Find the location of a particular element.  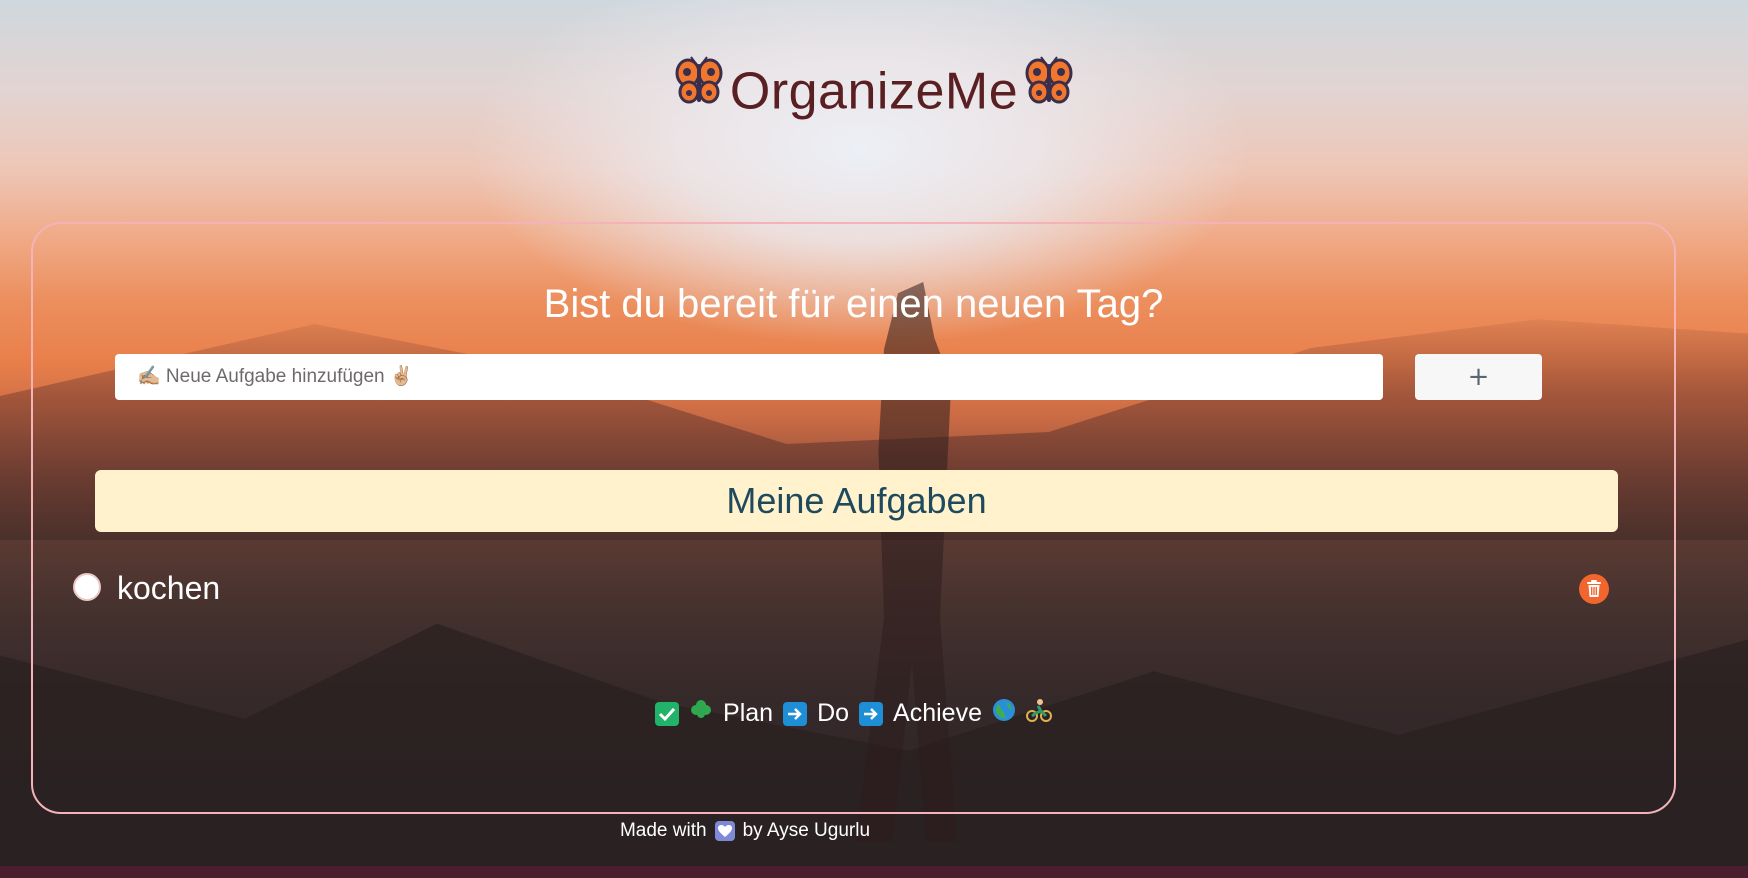

delete-task-button is located at coordinates (1594, 589).